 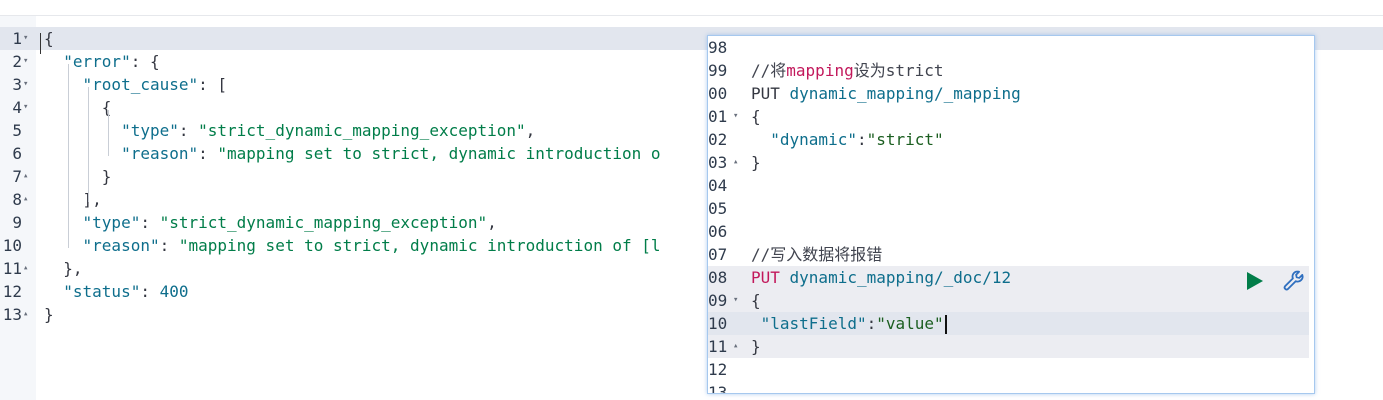 I want to click on code-text: "lastField":"value", so click(x=849, y=323).